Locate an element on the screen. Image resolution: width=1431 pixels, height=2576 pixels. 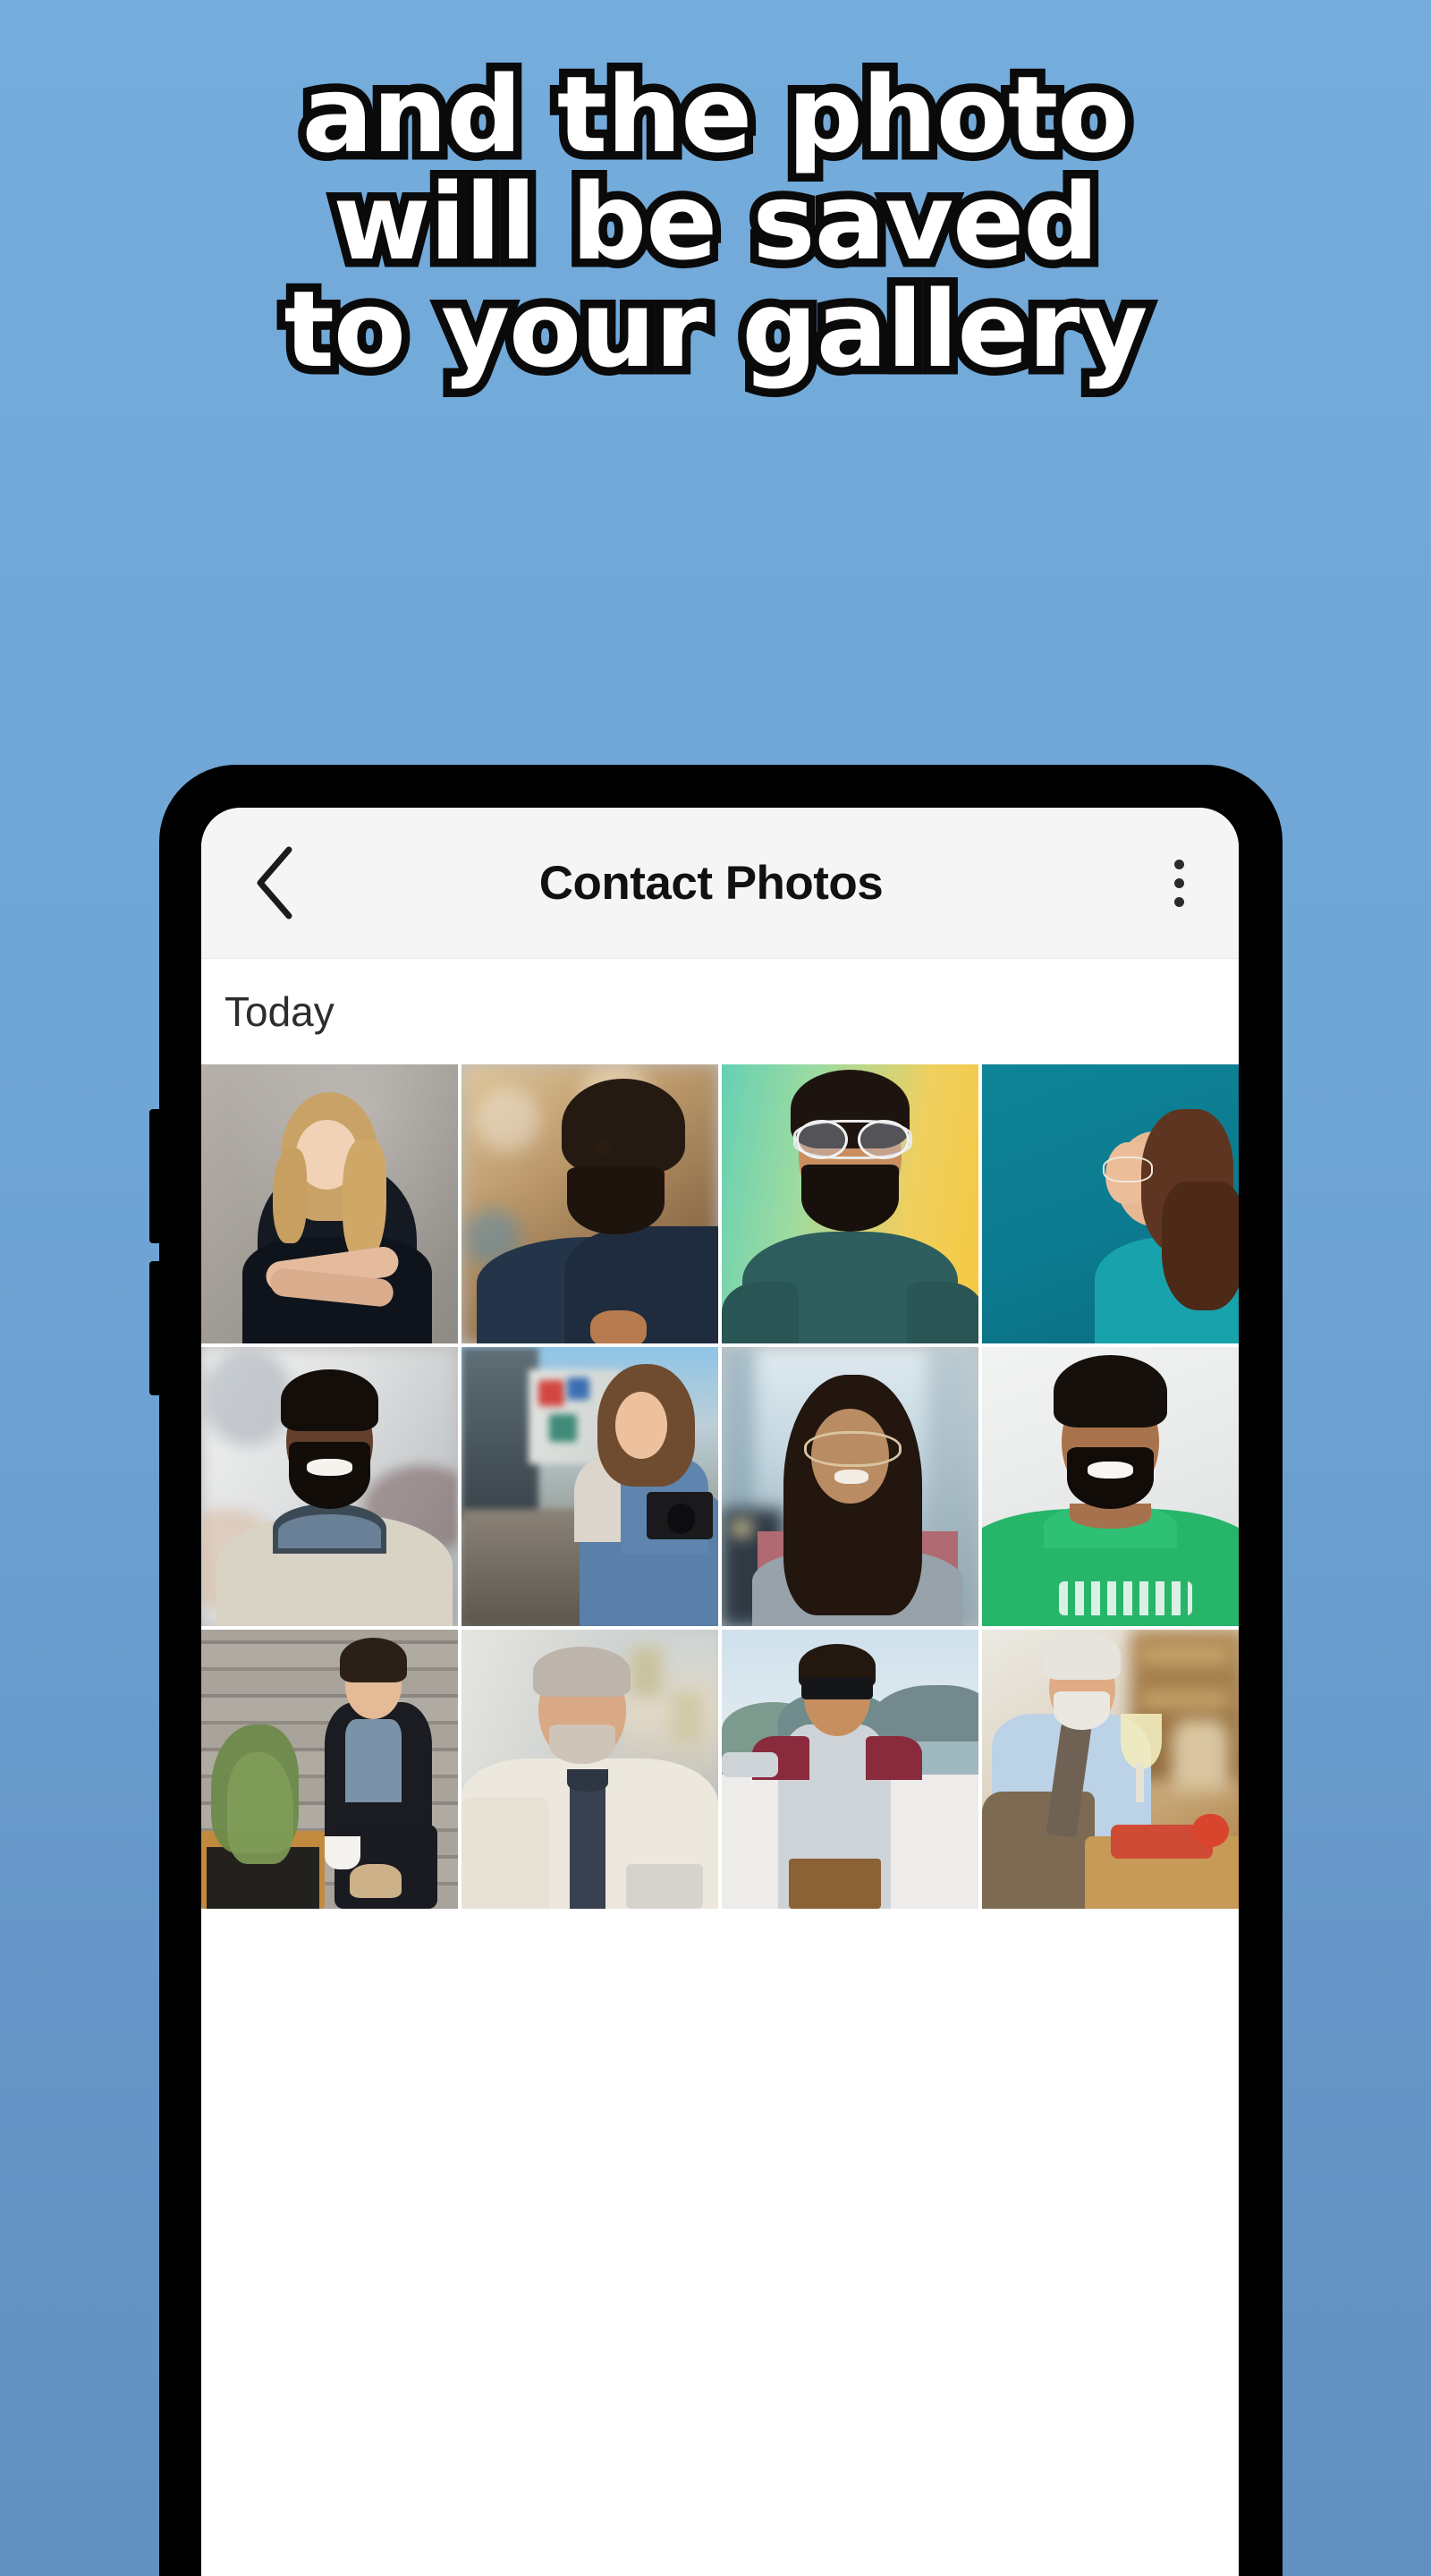
app-bar: Contact Photos is located at coordinates (720, 883).